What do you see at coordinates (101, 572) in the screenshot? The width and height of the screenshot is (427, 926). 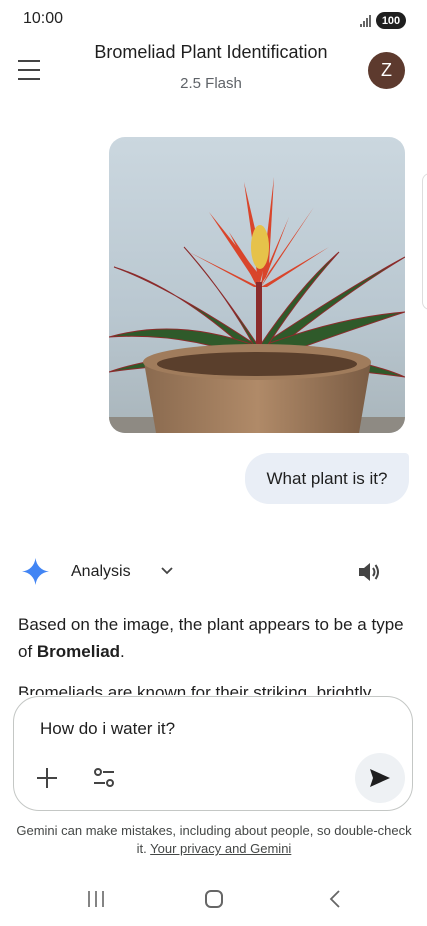 I see `analysis-label: Analysis` at bounding box center [101, 572].